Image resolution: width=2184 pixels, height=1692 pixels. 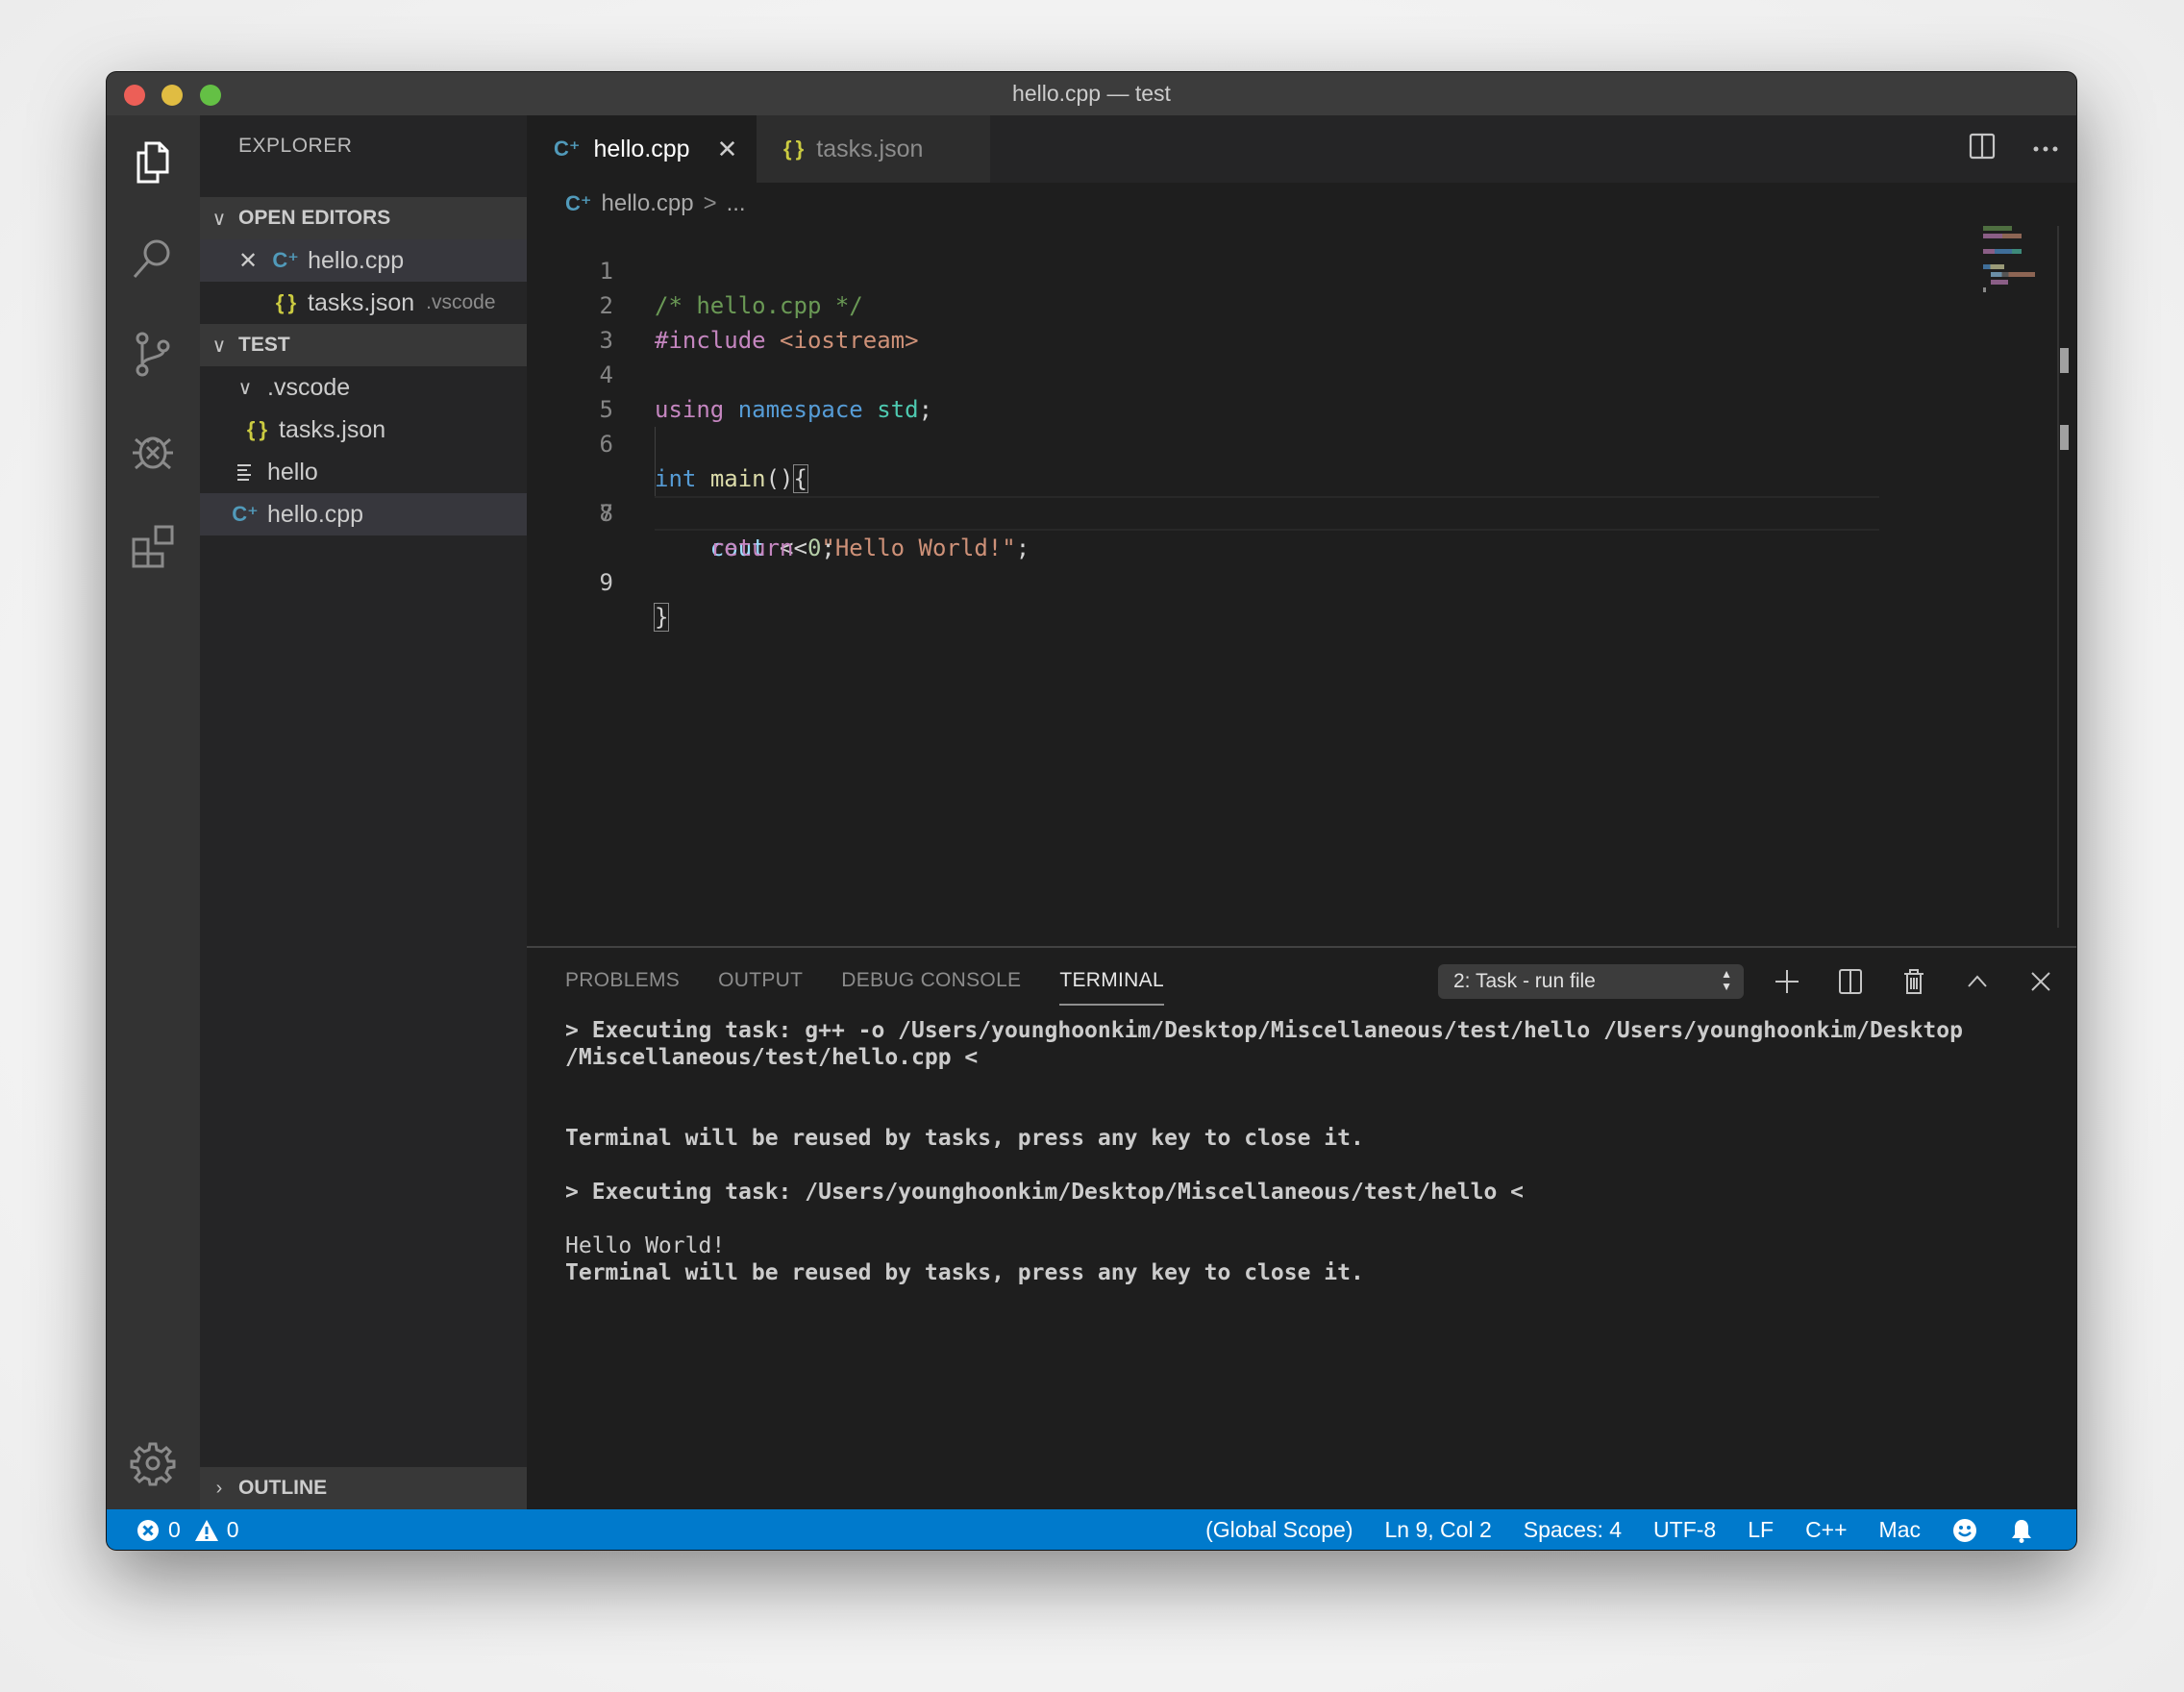 What do you see at coordinates (149, 1530) in the screenshot?
I see `error-icon` at bounding box center [149, 1530].